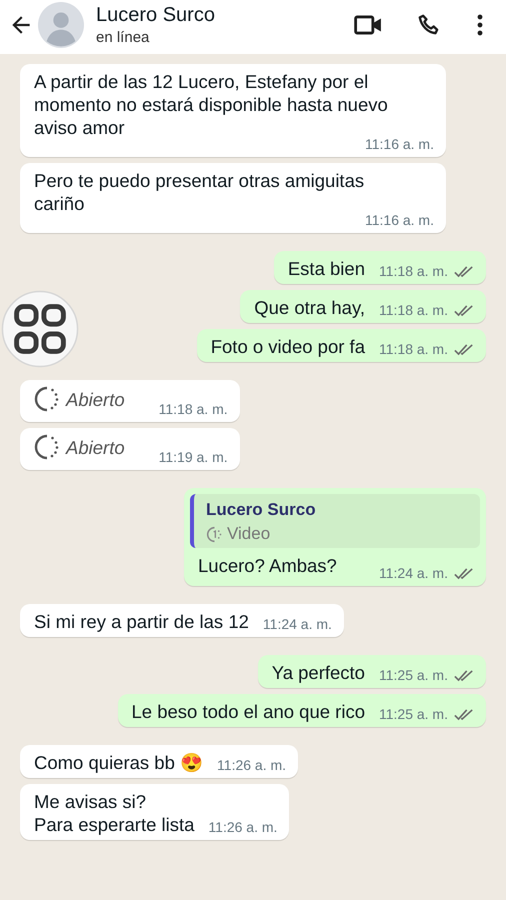 The image size is (506, 900). I want to click on message-text: Pero te puedo presentar otras amiguitas cariño, so click(200, 192).